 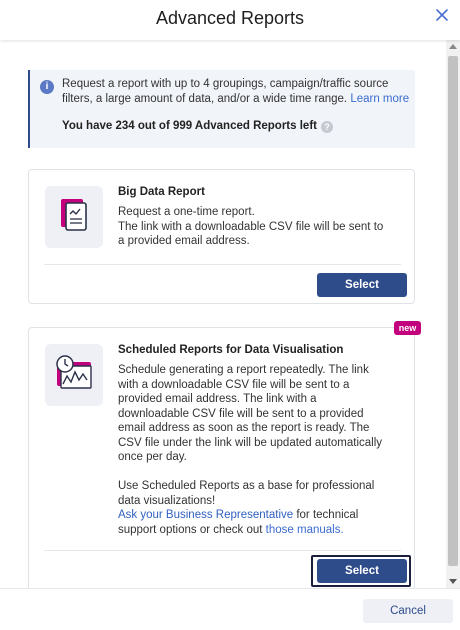 I want to click on big-data-title: Big Data Report, so click(x=161, y=192).